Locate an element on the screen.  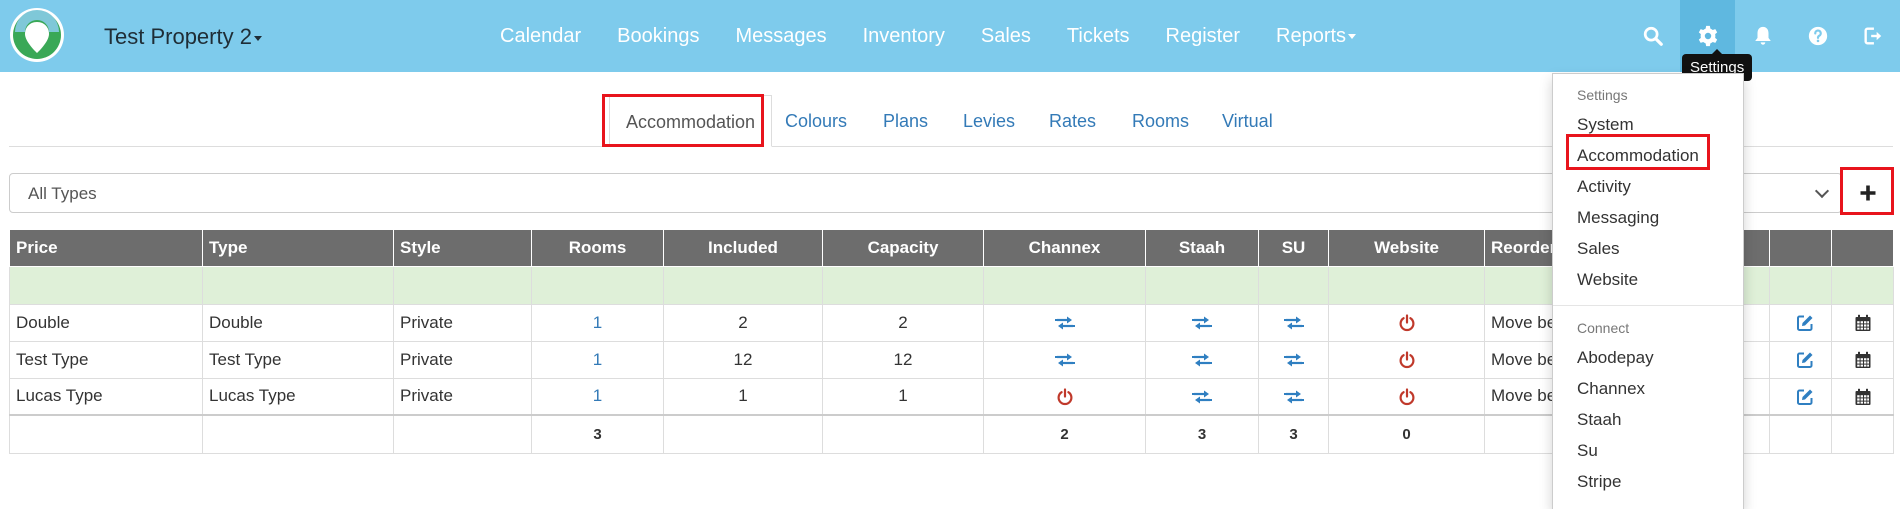
tab-accommodation: Accommodation is located at coordinates (691, 121).